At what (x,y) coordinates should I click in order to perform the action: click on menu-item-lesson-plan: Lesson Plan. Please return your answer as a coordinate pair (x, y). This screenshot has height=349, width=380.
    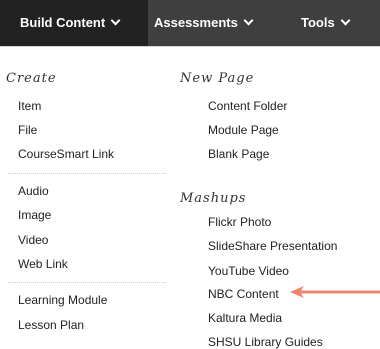
    Looking at the image, I should click on (51, 325).